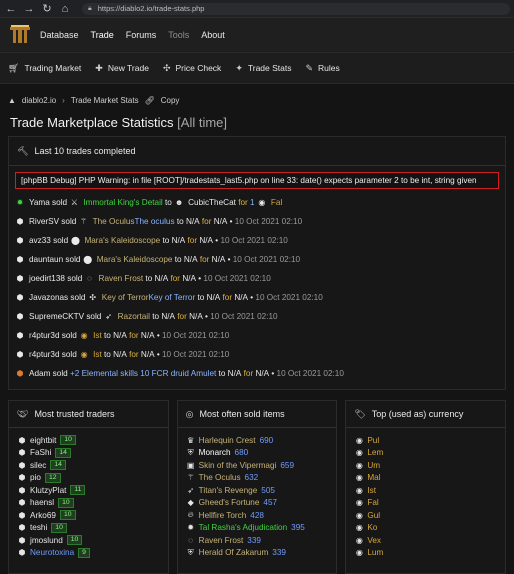  I want to click on trade-user: Javazonas, so click(48, 297).